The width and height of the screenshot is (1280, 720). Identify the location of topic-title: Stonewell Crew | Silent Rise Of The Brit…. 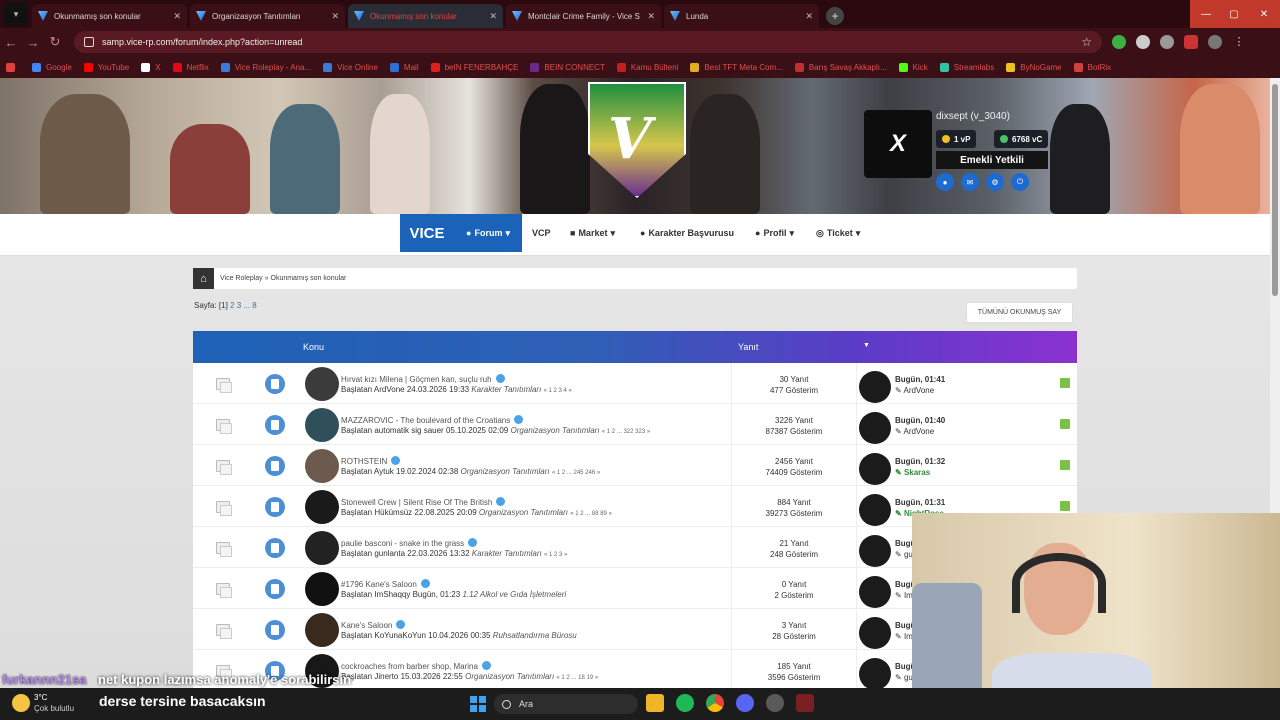
(423, 502).